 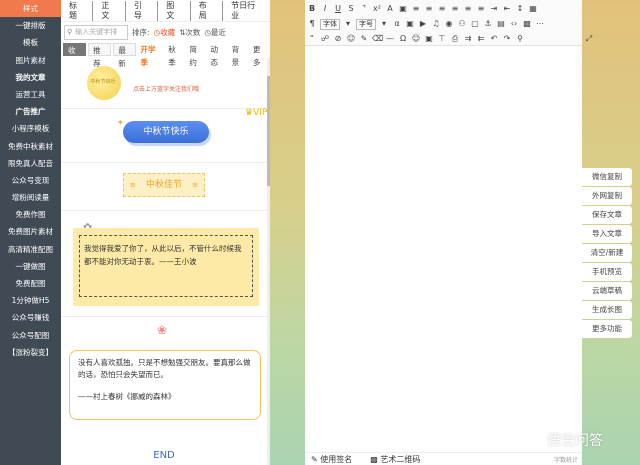 What do you see at coordinates (364, 39) in the screenshot?
I see `format-painter-icon: ✎` at bounding box center [364, 39].